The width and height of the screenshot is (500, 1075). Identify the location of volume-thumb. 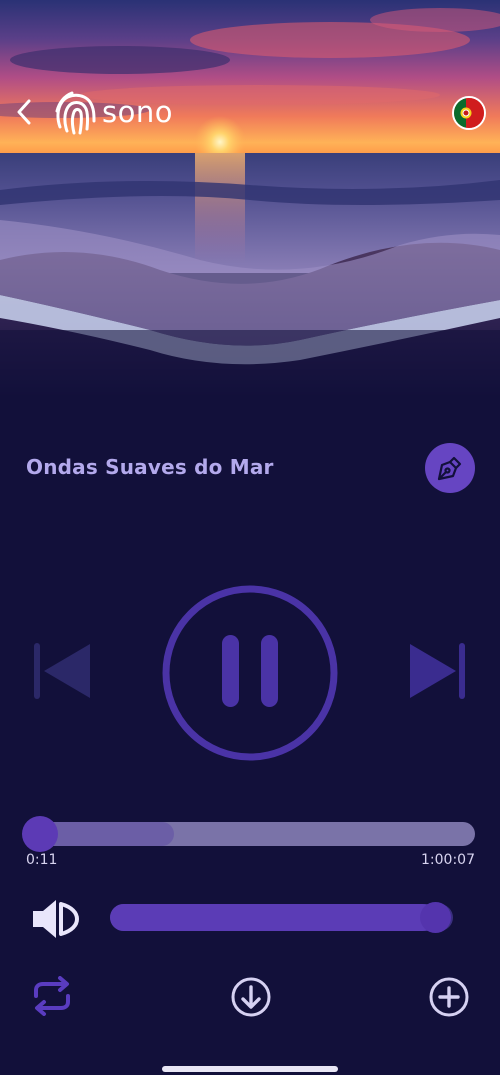
(435, 917).